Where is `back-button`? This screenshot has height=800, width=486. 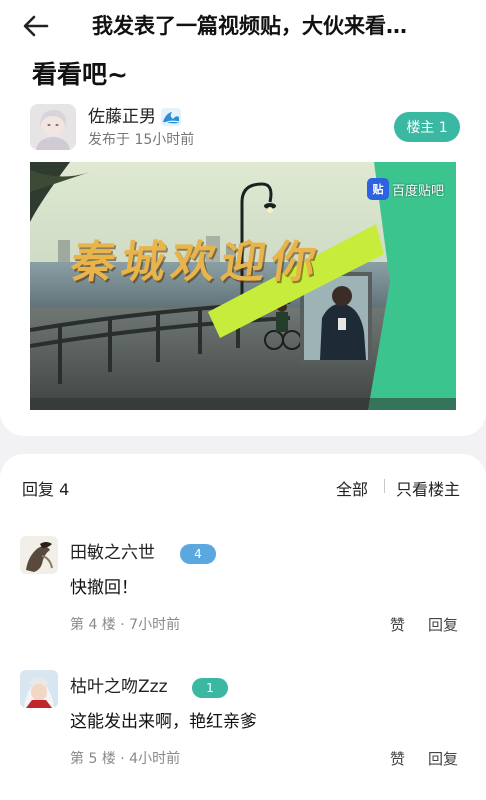 back-button is located at coordinates (36, 26).